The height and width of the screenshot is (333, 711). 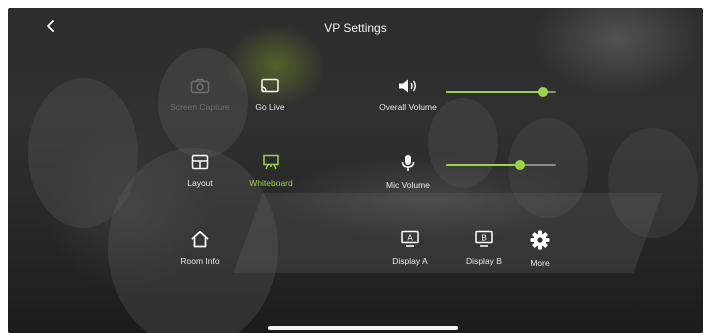 What do you see at coordinates (355, 28) in the screenshot?
I see `page-title: VP Settings` at bounding box center [355, 28].